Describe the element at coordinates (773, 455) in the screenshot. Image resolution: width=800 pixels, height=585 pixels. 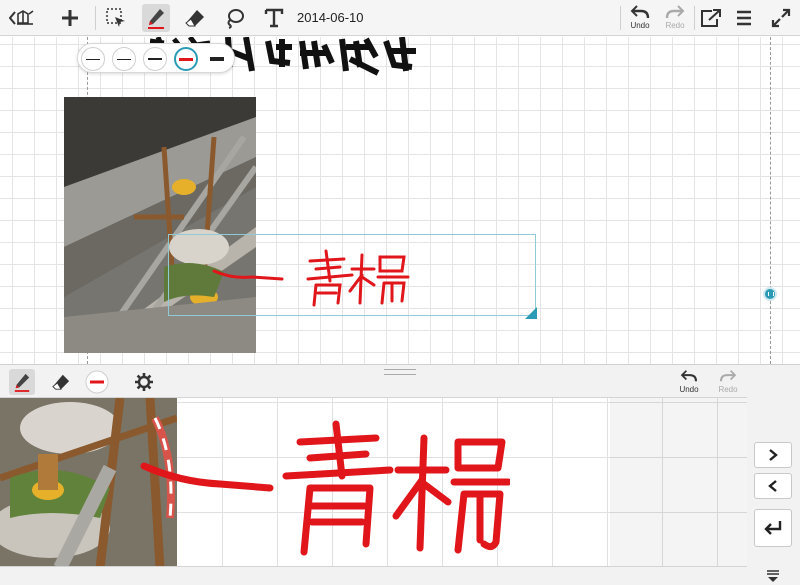
I see `move-right-button` at that location.